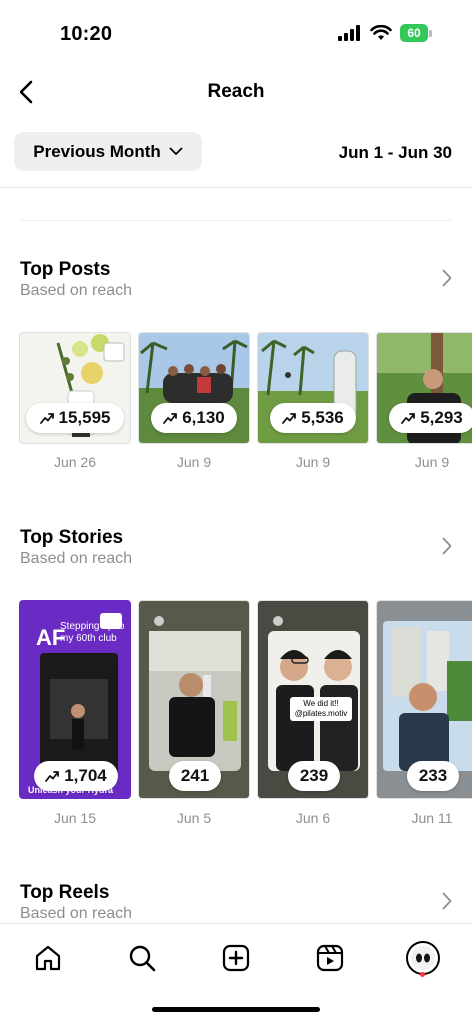 This screenshot has width=472, height=1023. I want to click on story-caption: We did it!! @pilates.motiv, so click(321, 709).